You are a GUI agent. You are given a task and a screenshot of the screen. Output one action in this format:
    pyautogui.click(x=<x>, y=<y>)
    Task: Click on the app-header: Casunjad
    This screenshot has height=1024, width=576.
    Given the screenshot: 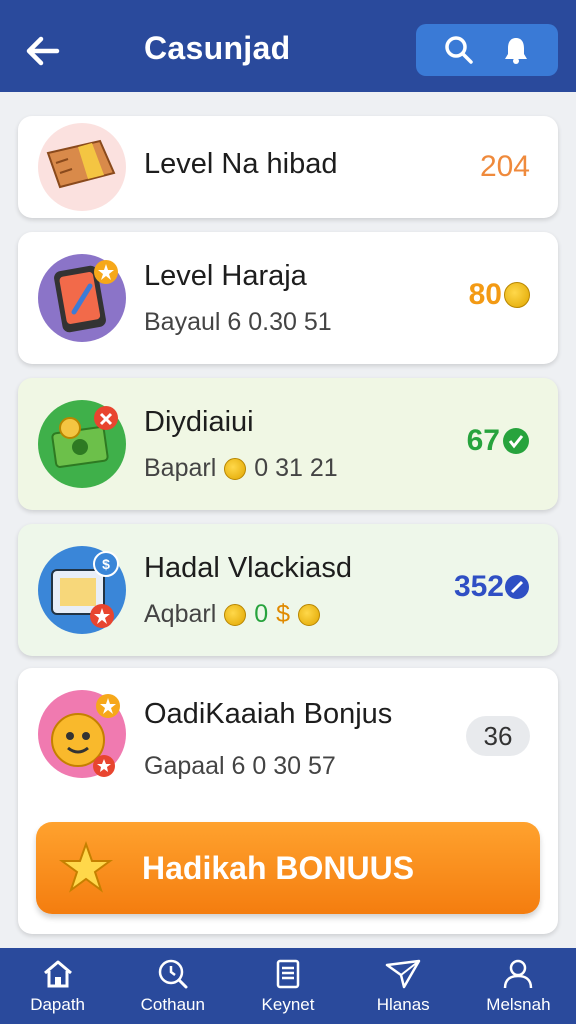 What is the action you would take?
    pyautogui.click(x=288, y=46)
    